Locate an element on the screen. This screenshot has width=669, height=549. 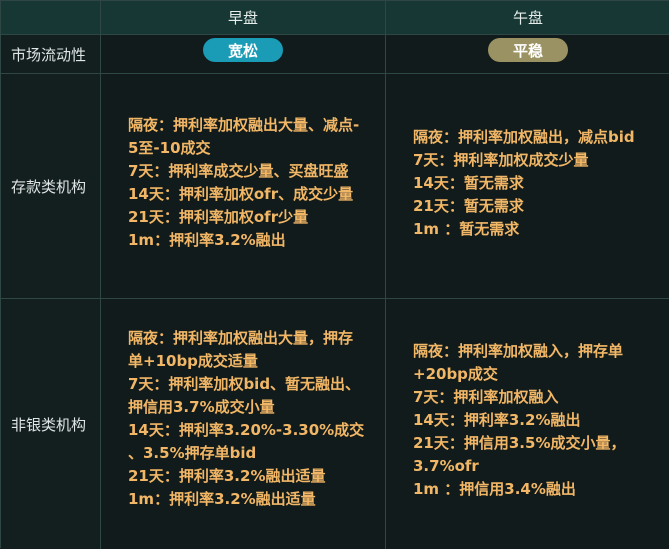
text-line: 3.7%ofr is located at coordinates (446, 466).